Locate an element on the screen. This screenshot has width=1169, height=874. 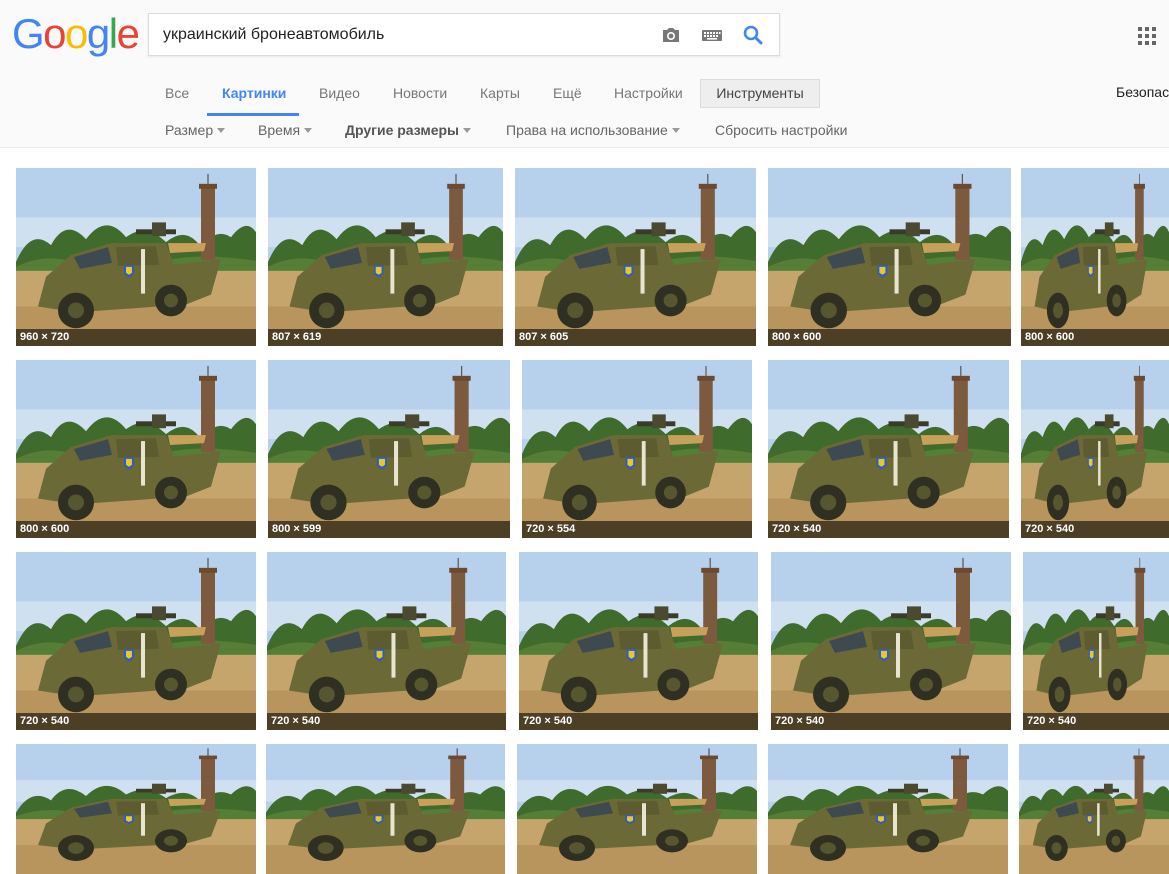
image-result-tile: 800 × 599 is located at coordinates (389, 449).